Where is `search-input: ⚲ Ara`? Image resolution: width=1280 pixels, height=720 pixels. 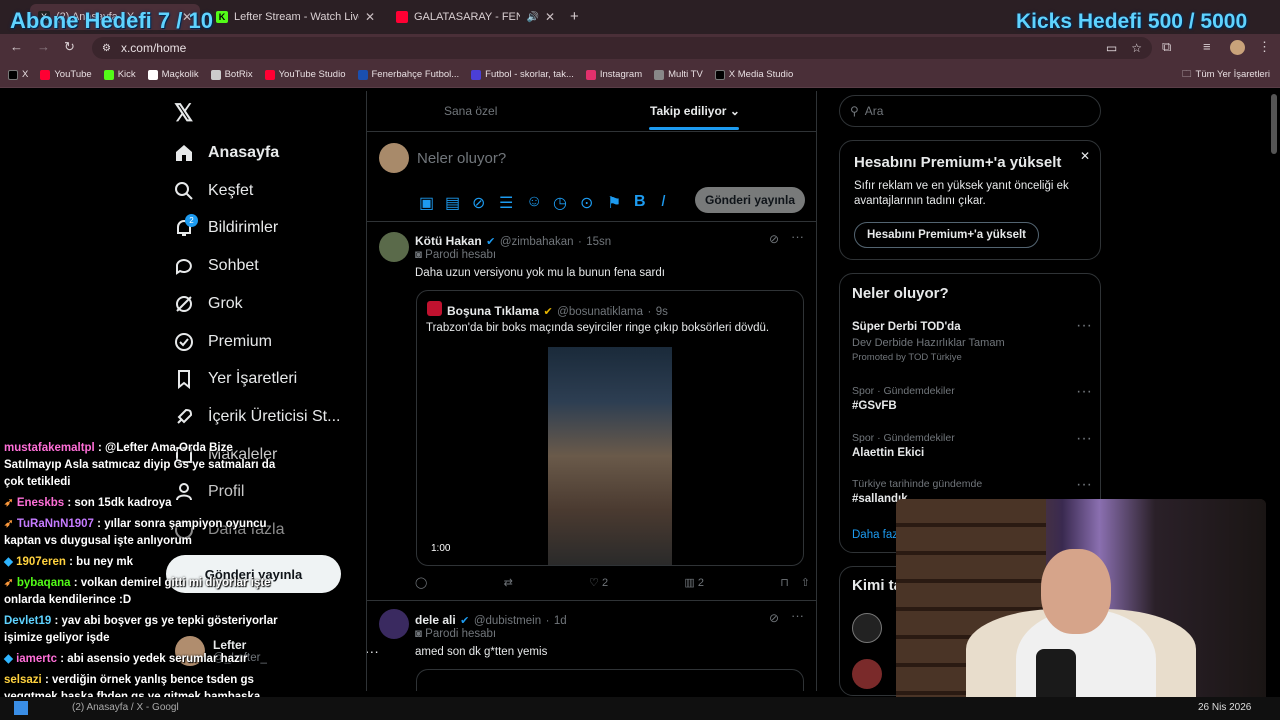
search-input: ⚲ Ara is located at coordinates (970, 111).